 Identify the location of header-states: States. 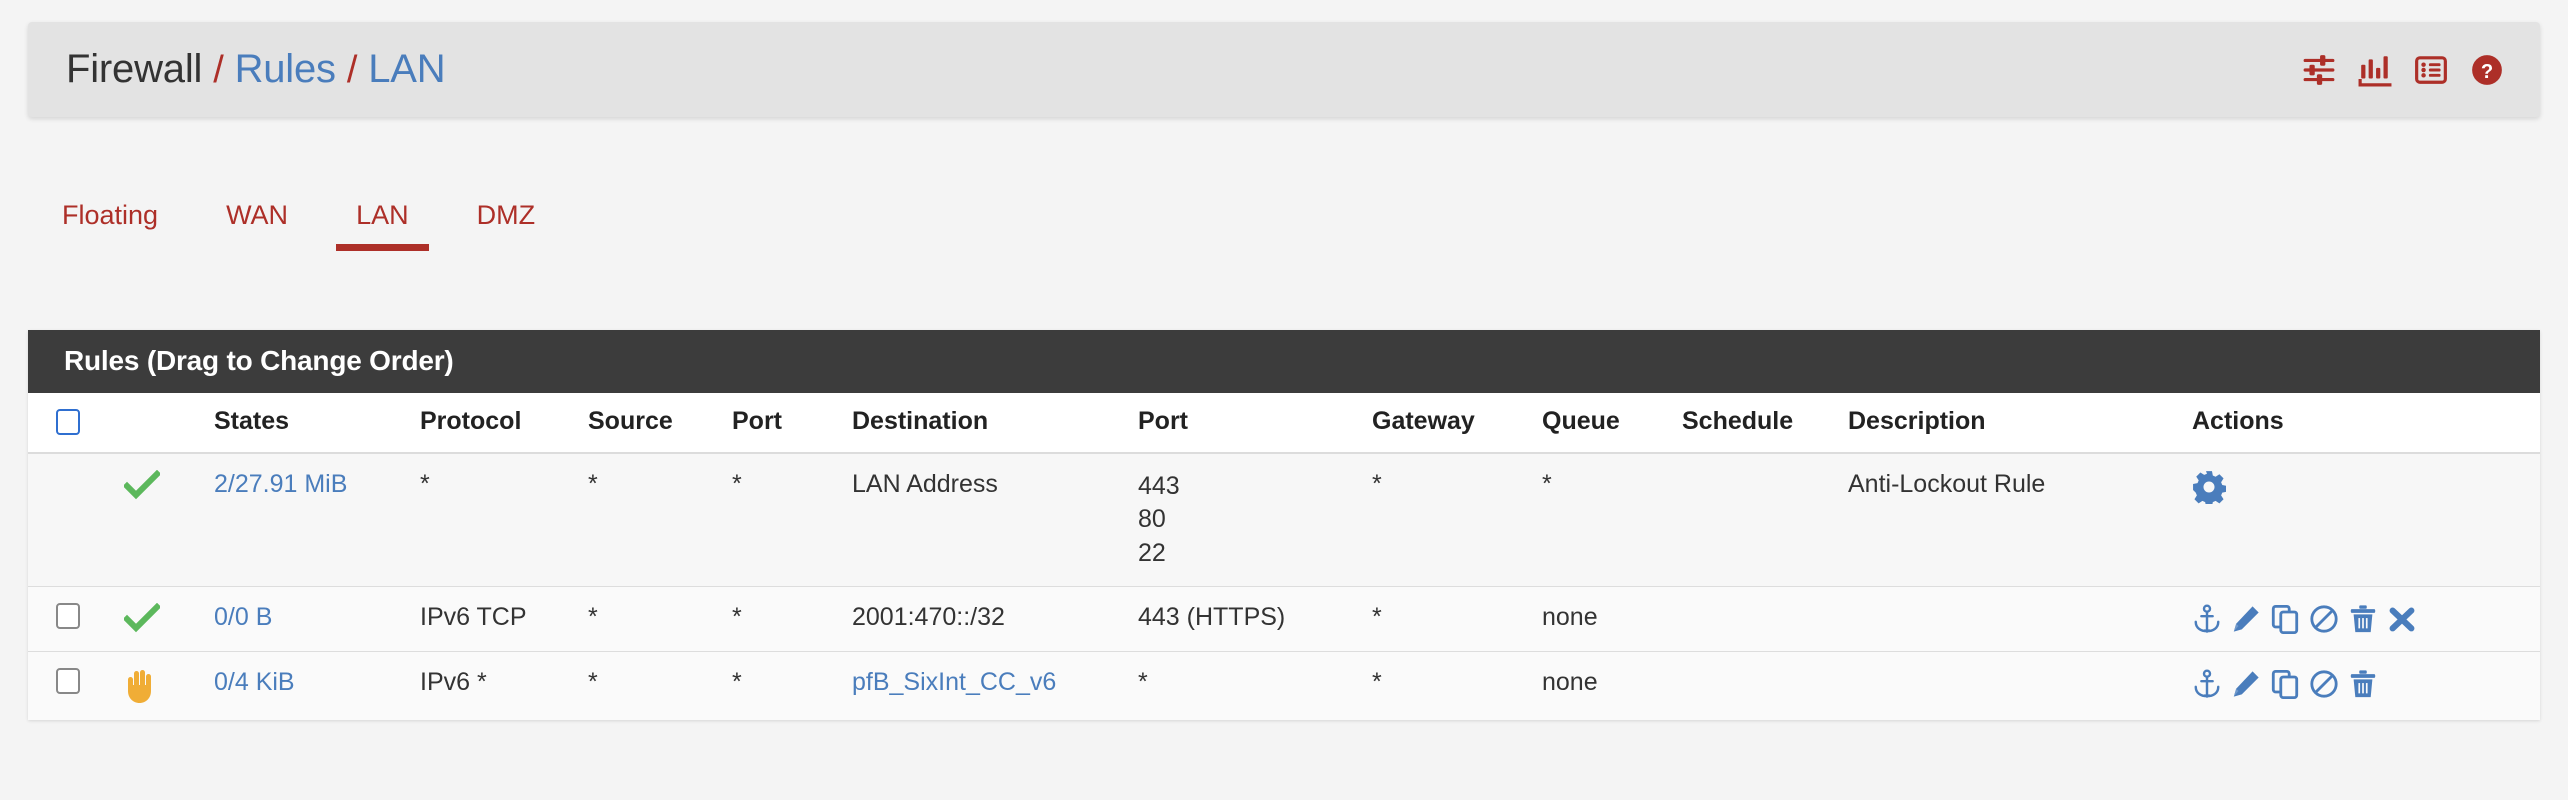
(252, 421).